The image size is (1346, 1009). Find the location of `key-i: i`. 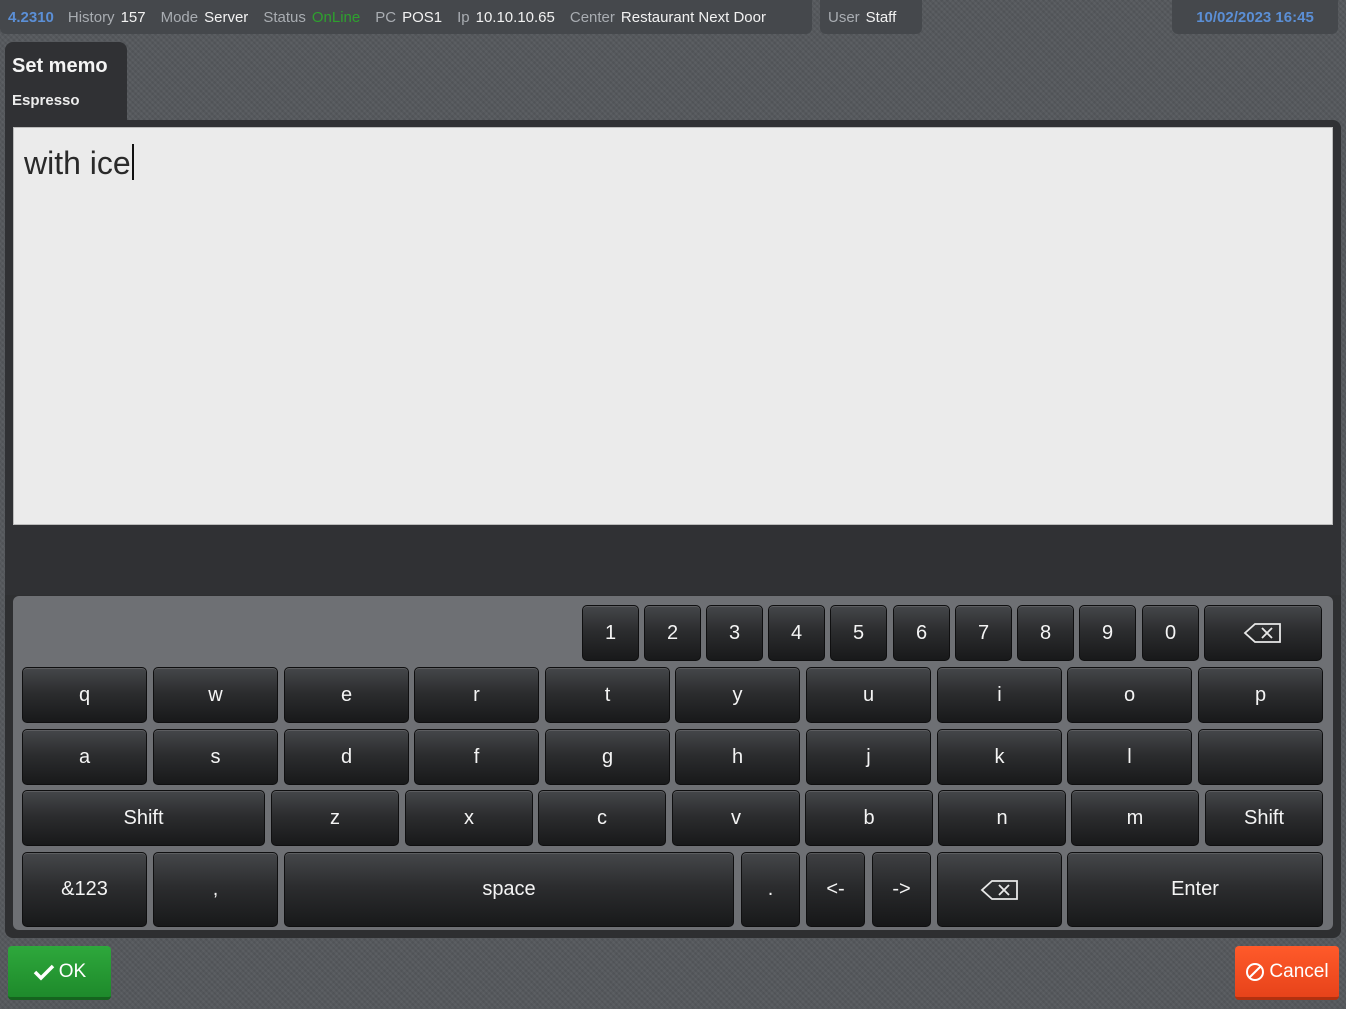

key-i: i is located at coordinates (999, 695).